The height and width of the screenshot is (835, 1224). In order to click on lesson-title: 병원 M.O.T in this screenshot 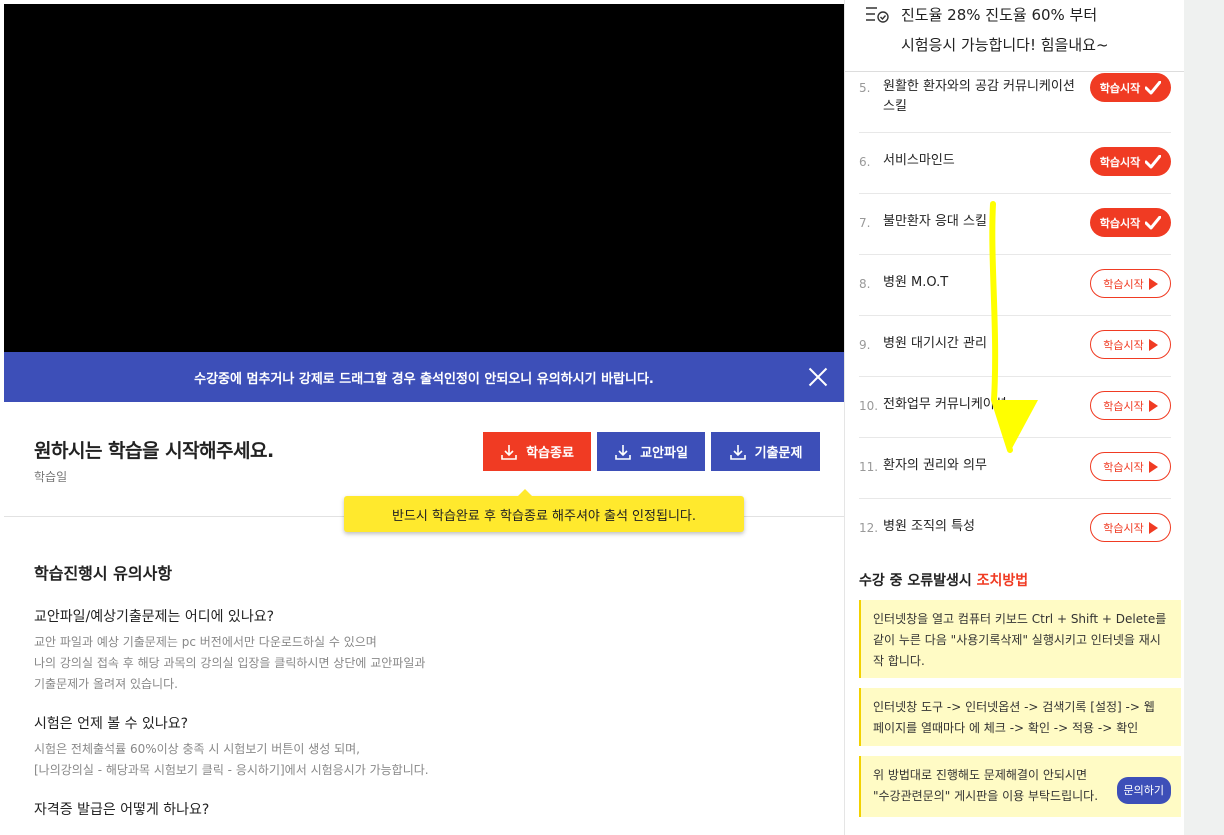, I will do `click(916, 282)`.